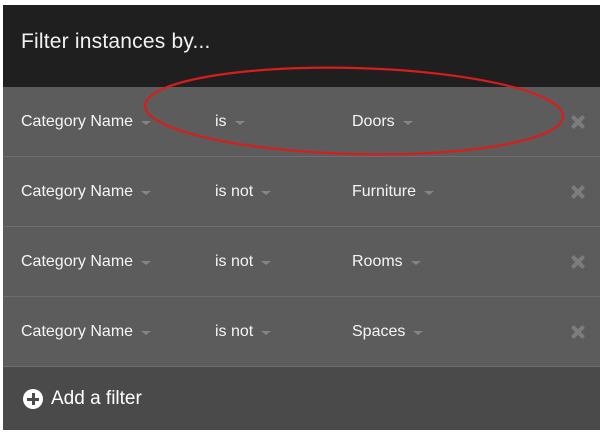  I want to click on value-dropdown: Spaces, so click(388, 332).